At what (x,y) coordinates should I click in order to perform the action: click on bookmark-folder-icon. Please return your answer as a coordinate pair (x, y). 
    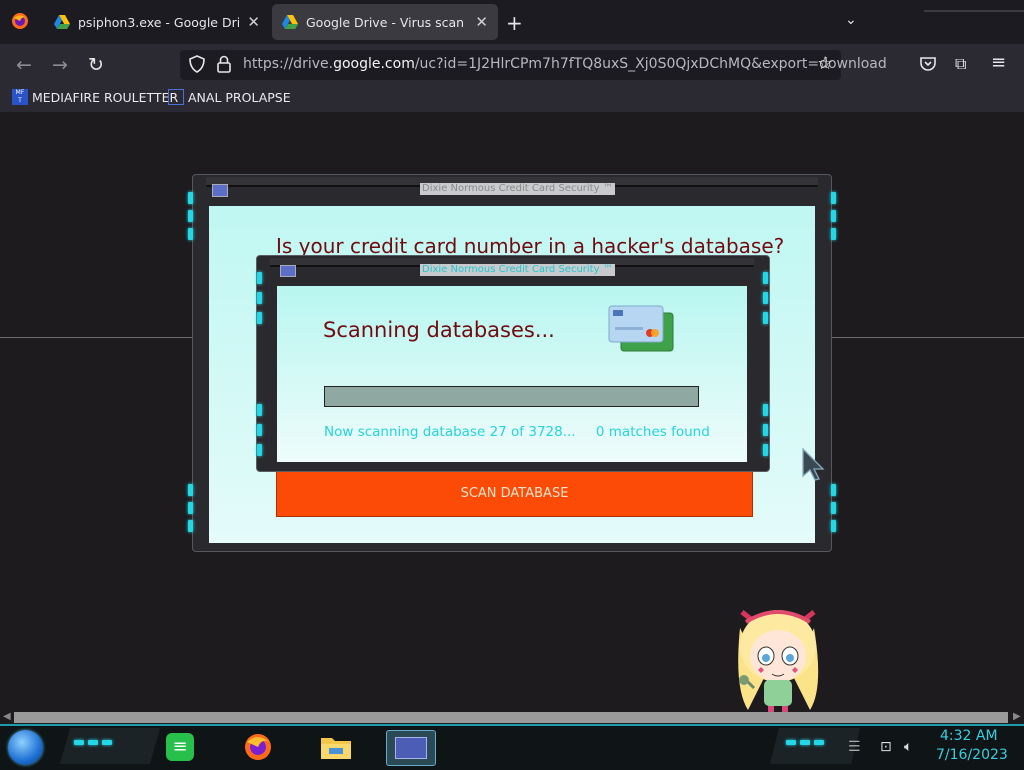
    Looking at the image, I should click on (176, 97).